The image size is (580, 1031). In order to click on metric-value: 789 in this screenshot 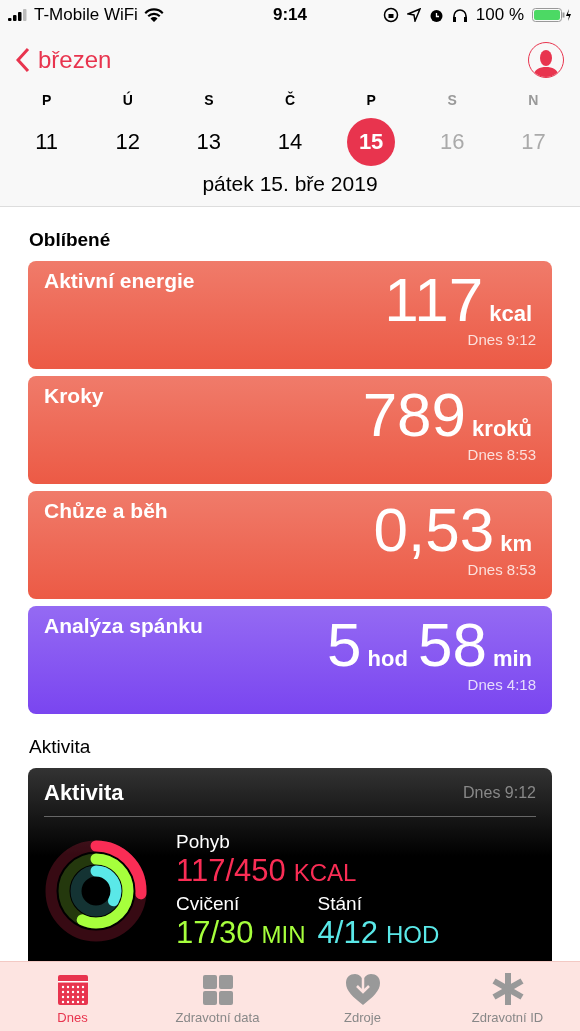, I will do `click(414, 415)`.